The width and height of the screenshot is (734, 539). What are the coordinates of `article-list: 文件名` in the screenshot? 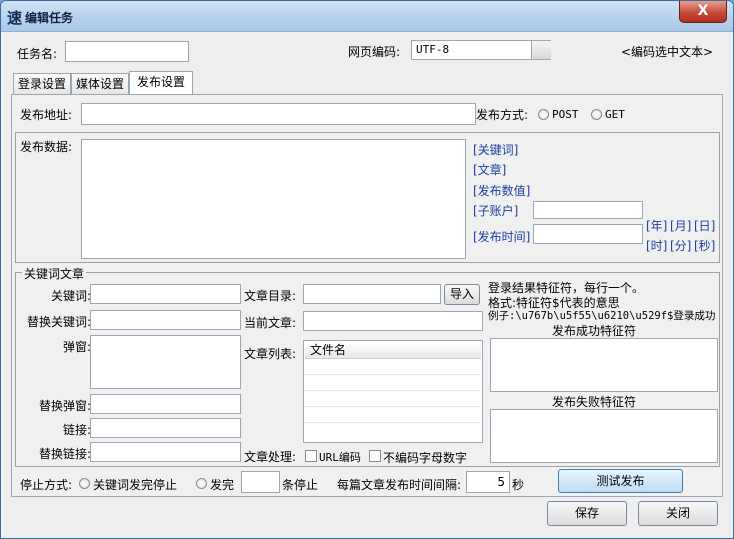 It's located at (393, 391).